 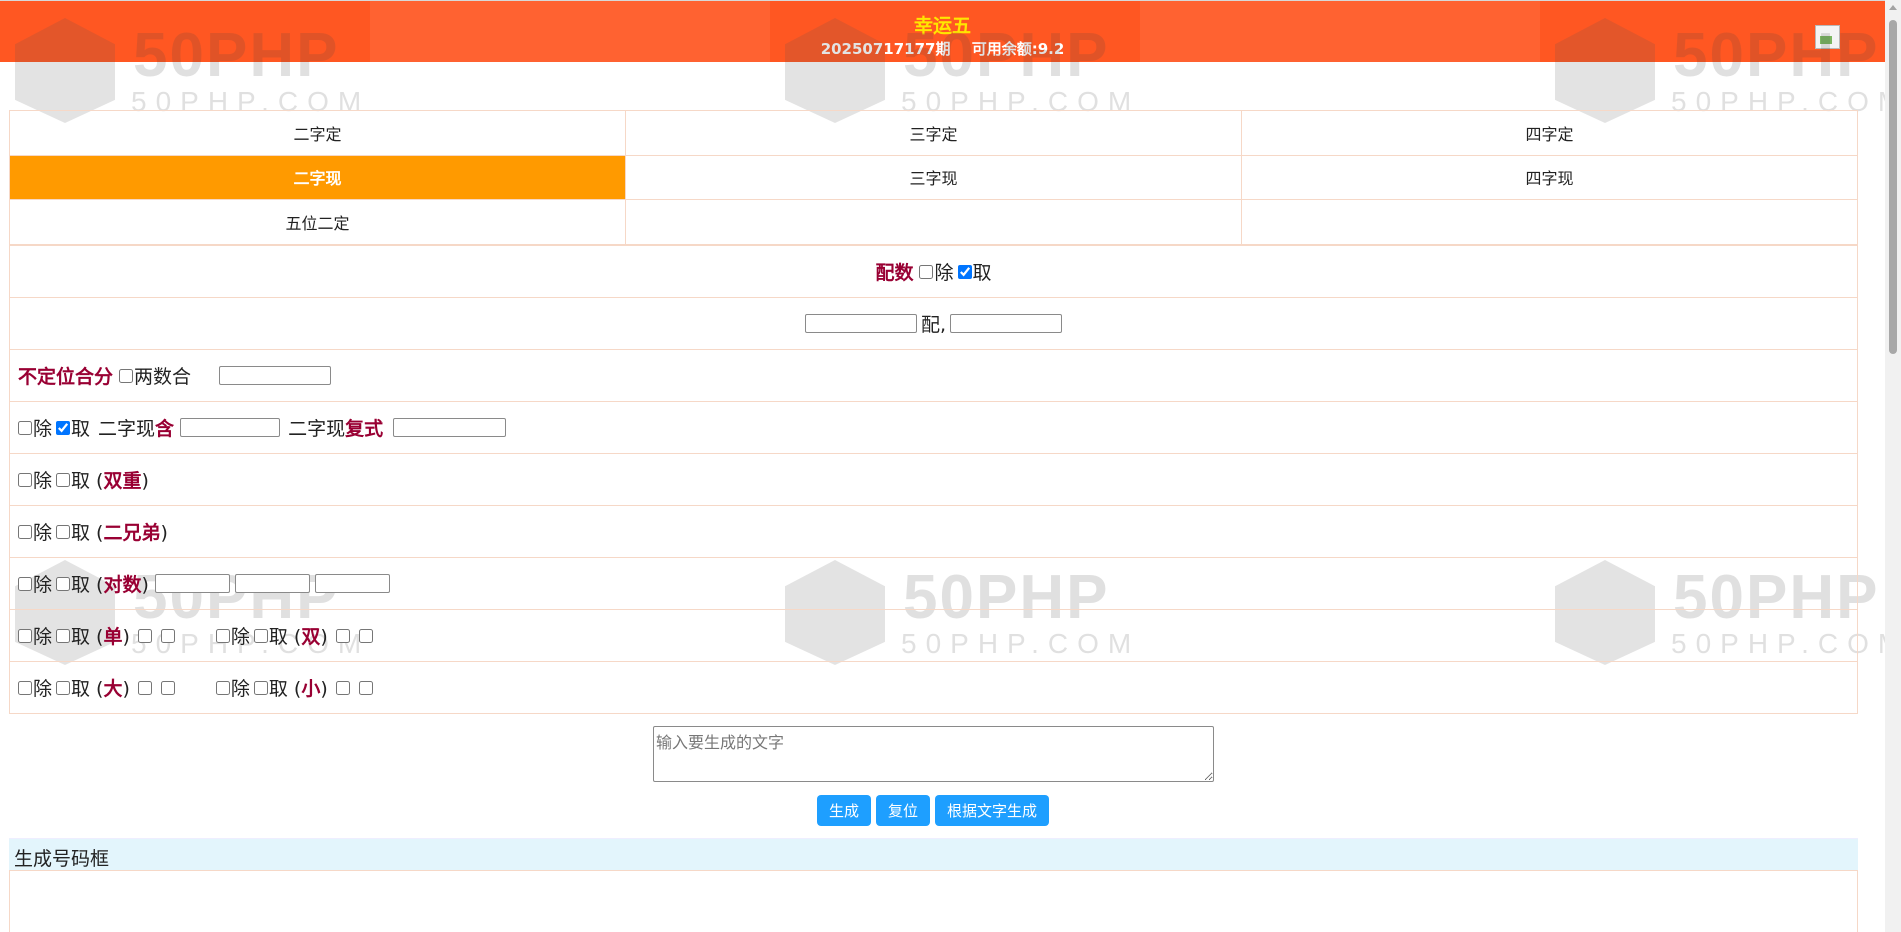 What do you see at coordinates (933, 583) in the screenshot?
I see `pairs-row: 除 取 (对数)` at bounding box center [933, 583].